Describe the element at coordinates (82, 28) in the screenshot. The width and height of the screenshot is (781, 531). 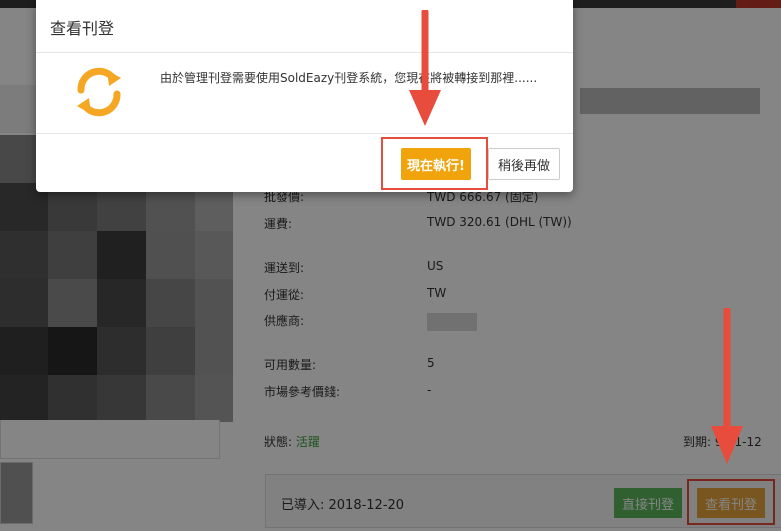
I see `dialog-title: 查看刊登` at that location.